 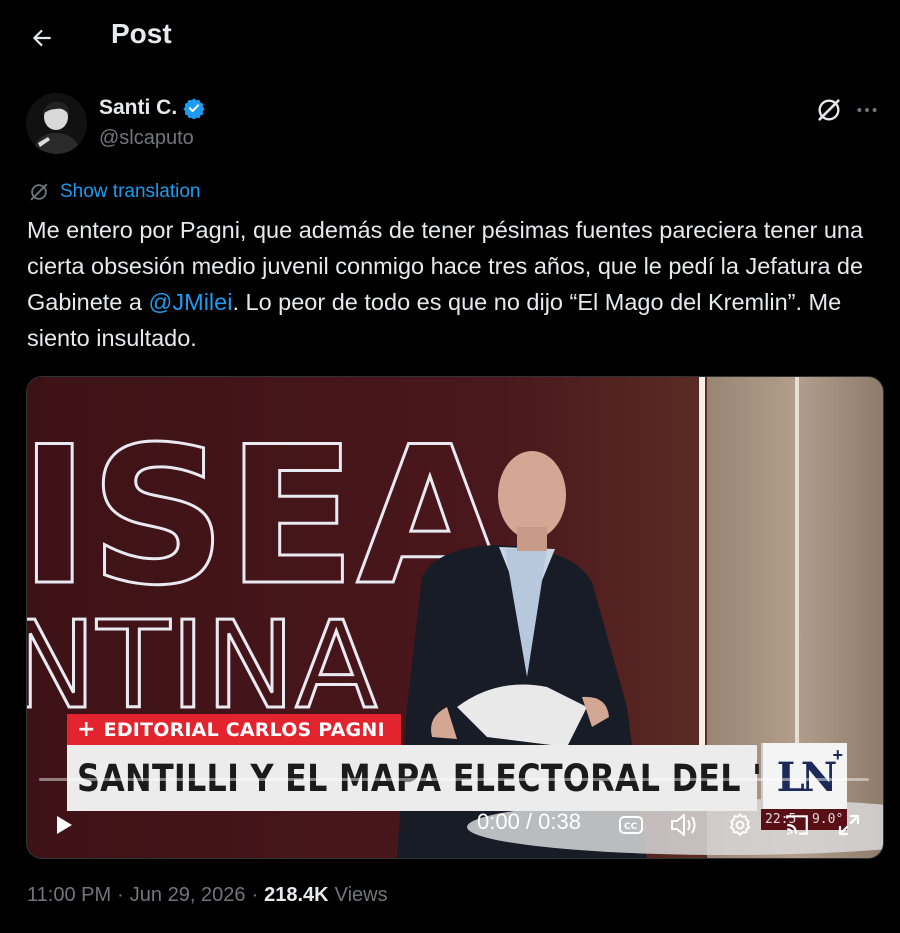 I want to click on back-button, so click(x=42, y=38).